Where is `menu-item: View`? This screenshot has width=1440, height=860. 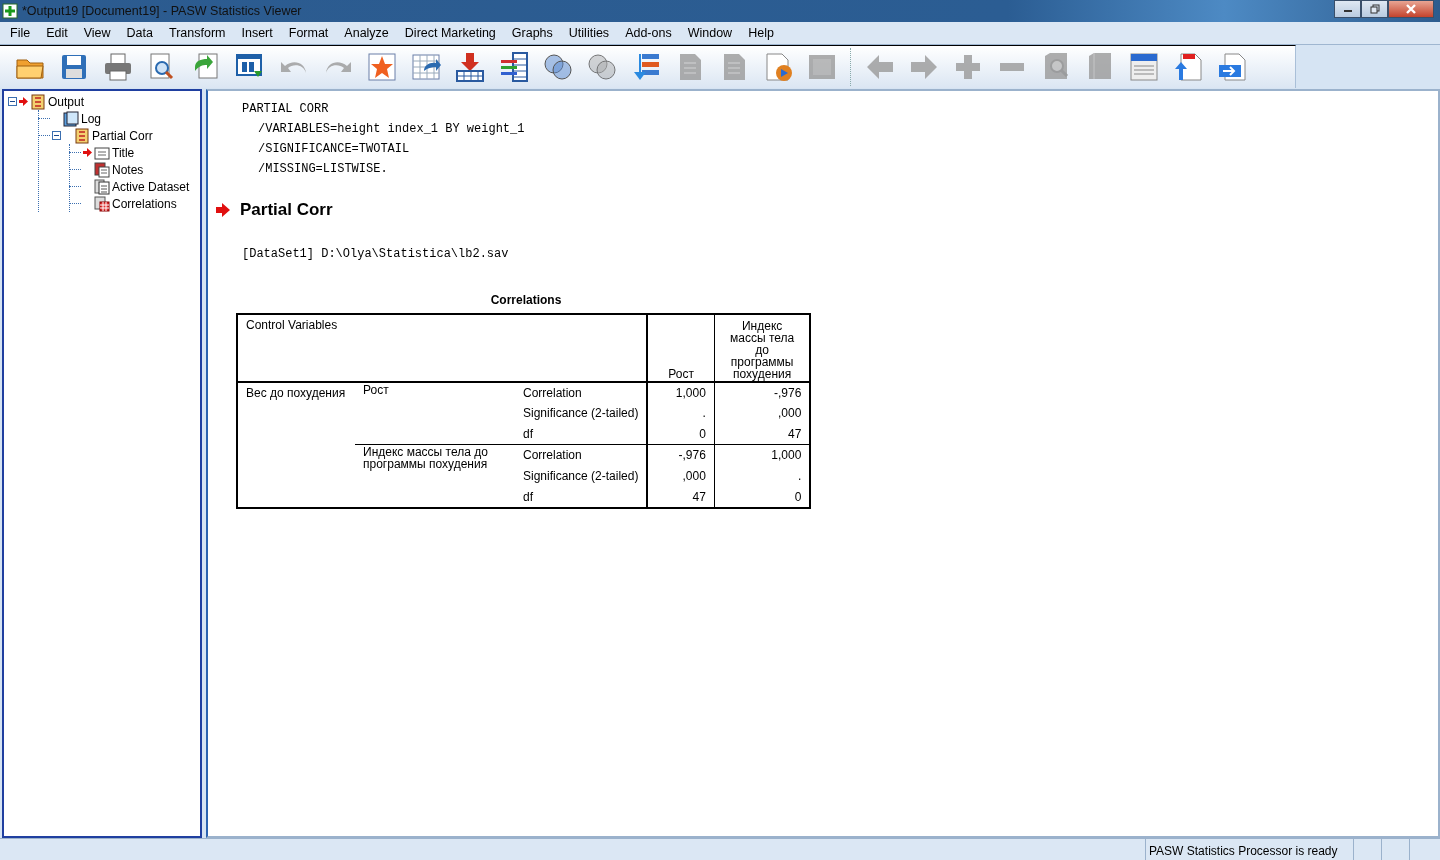
menu-item: View is located at coordinates (97, 33).